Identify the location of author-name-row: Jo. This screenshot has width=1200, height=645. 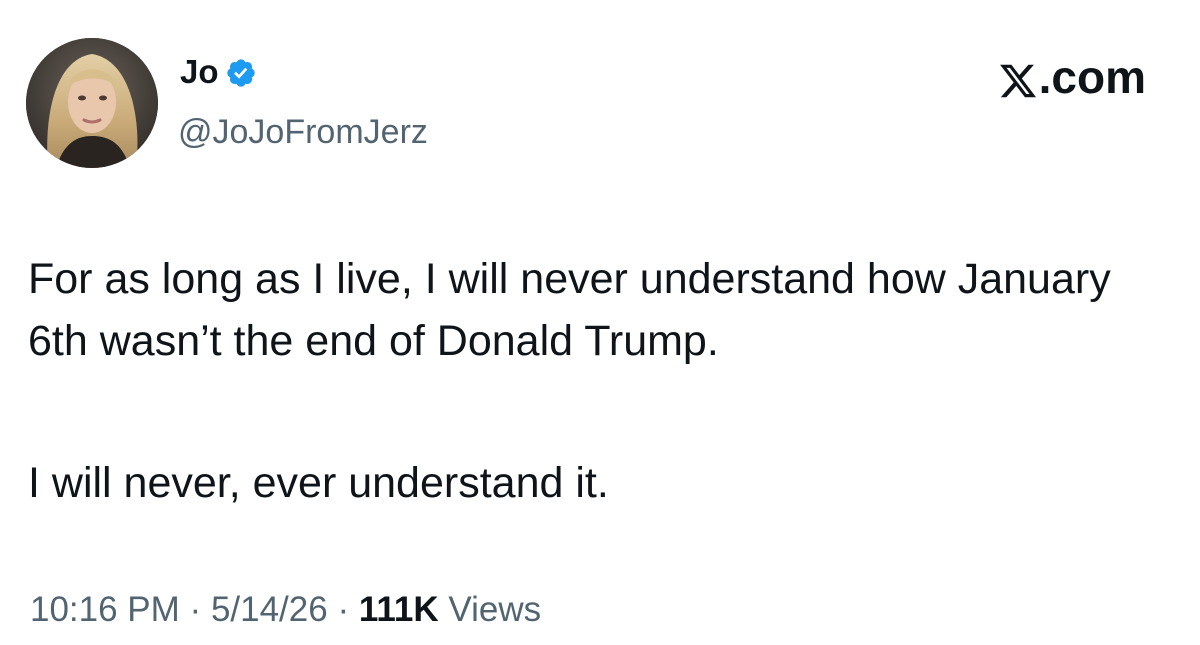
(218, 72).